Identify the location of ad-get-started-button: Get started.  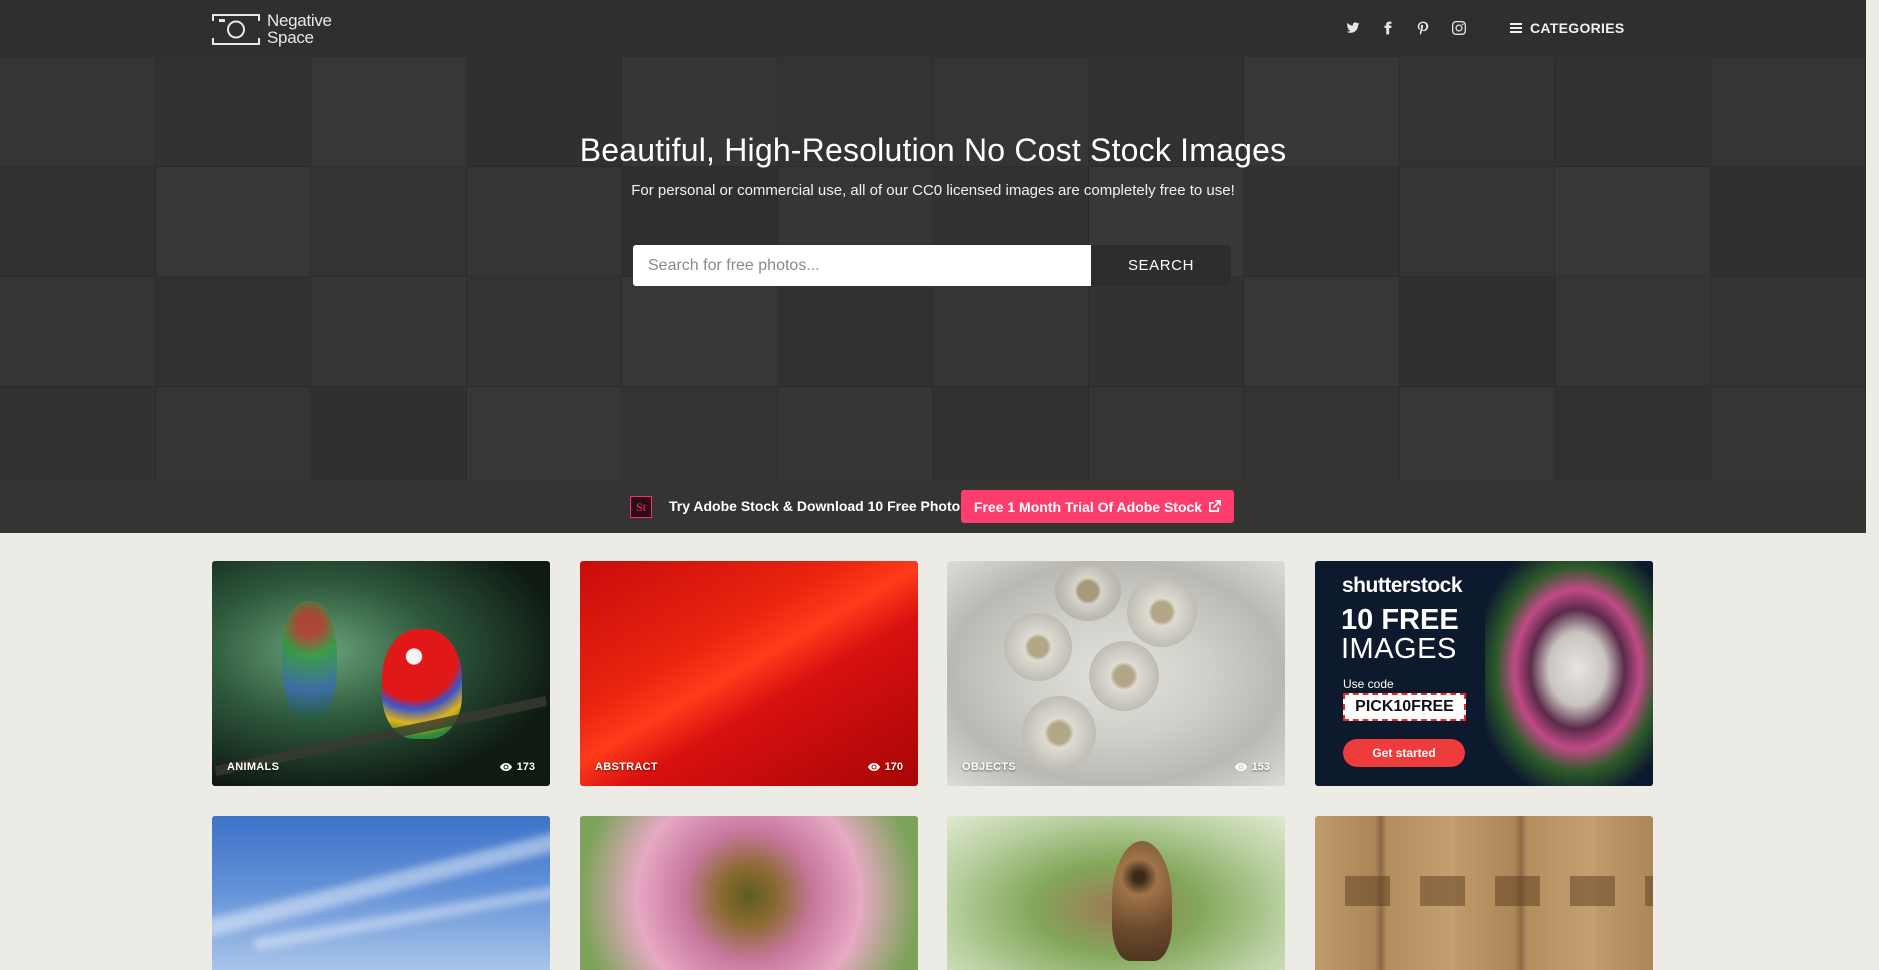
(1404, 753).